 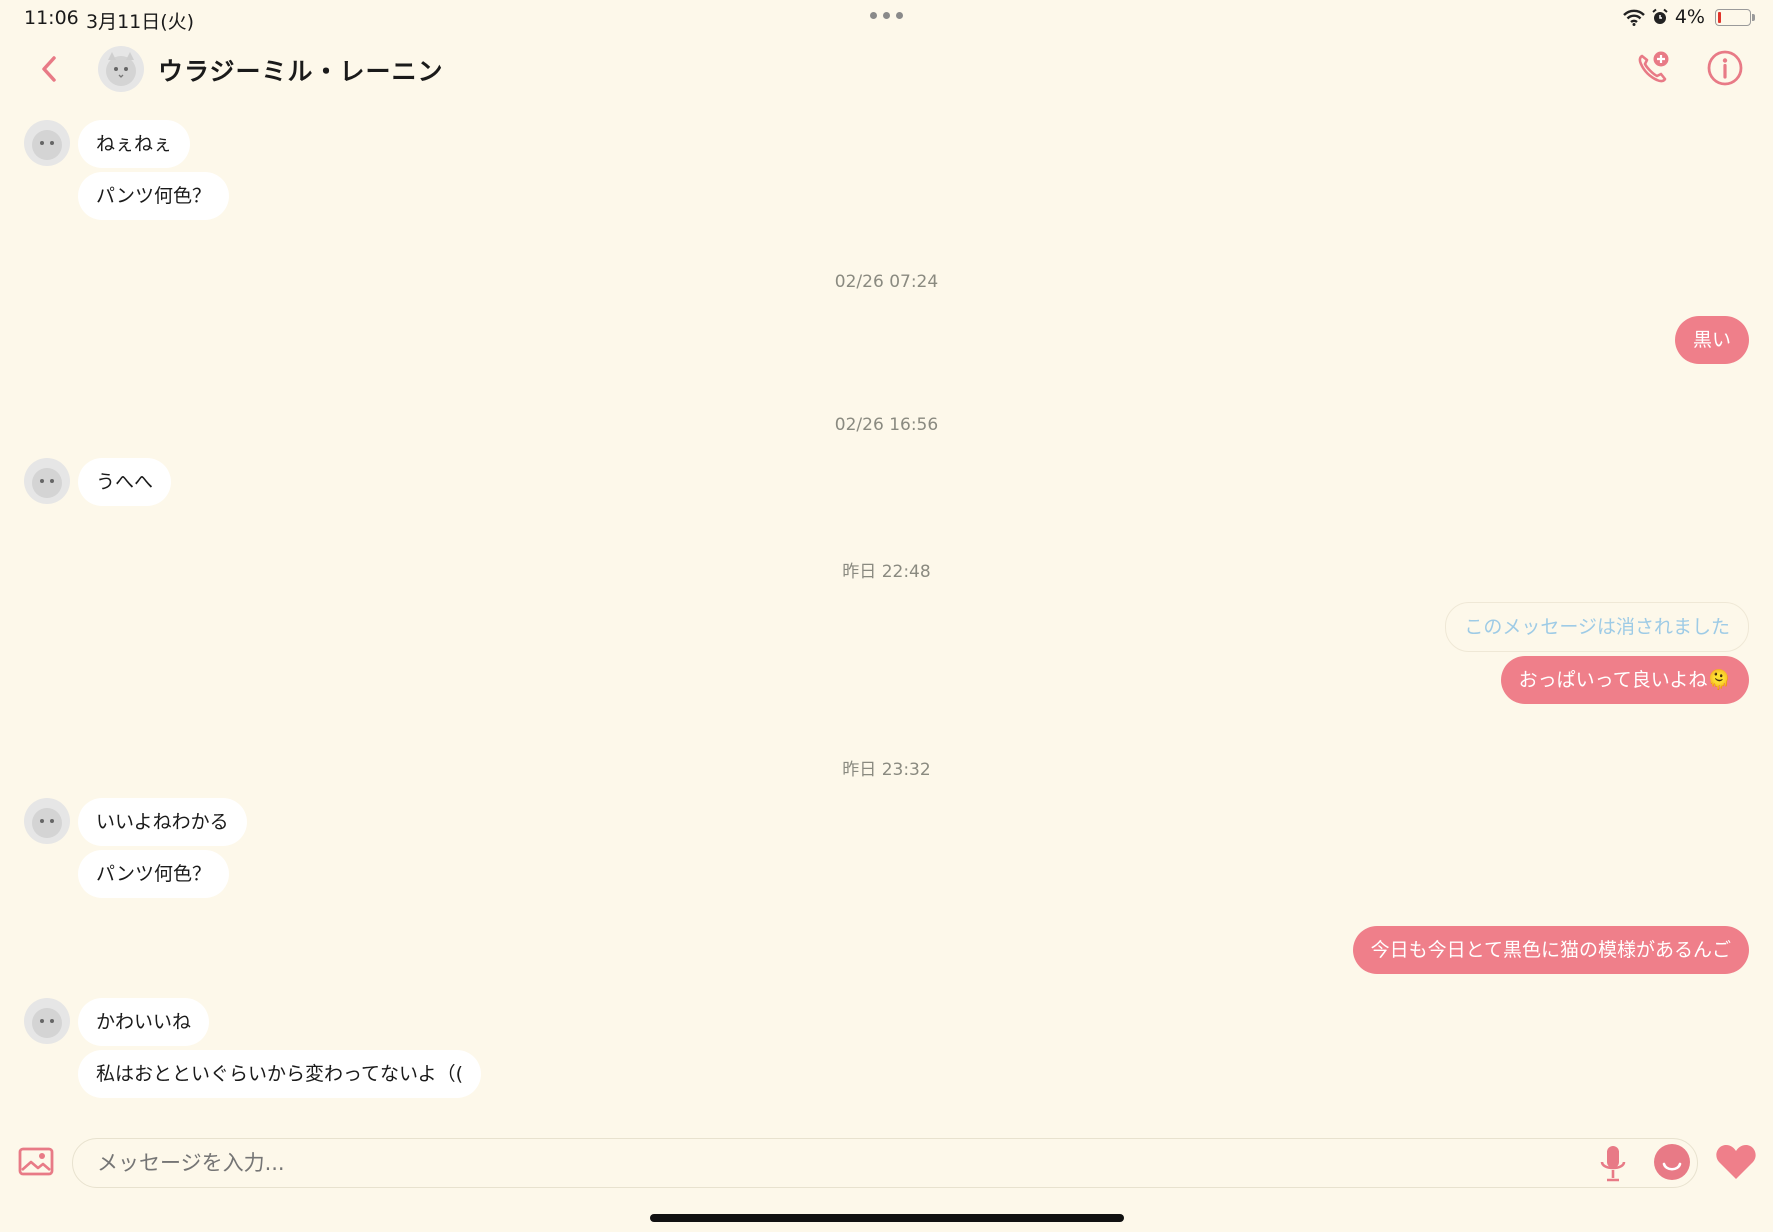 What do you see at coordinates (51, 18) in the screenshot?
I see `status-time: 11:06` at bounding box center [51, 18].